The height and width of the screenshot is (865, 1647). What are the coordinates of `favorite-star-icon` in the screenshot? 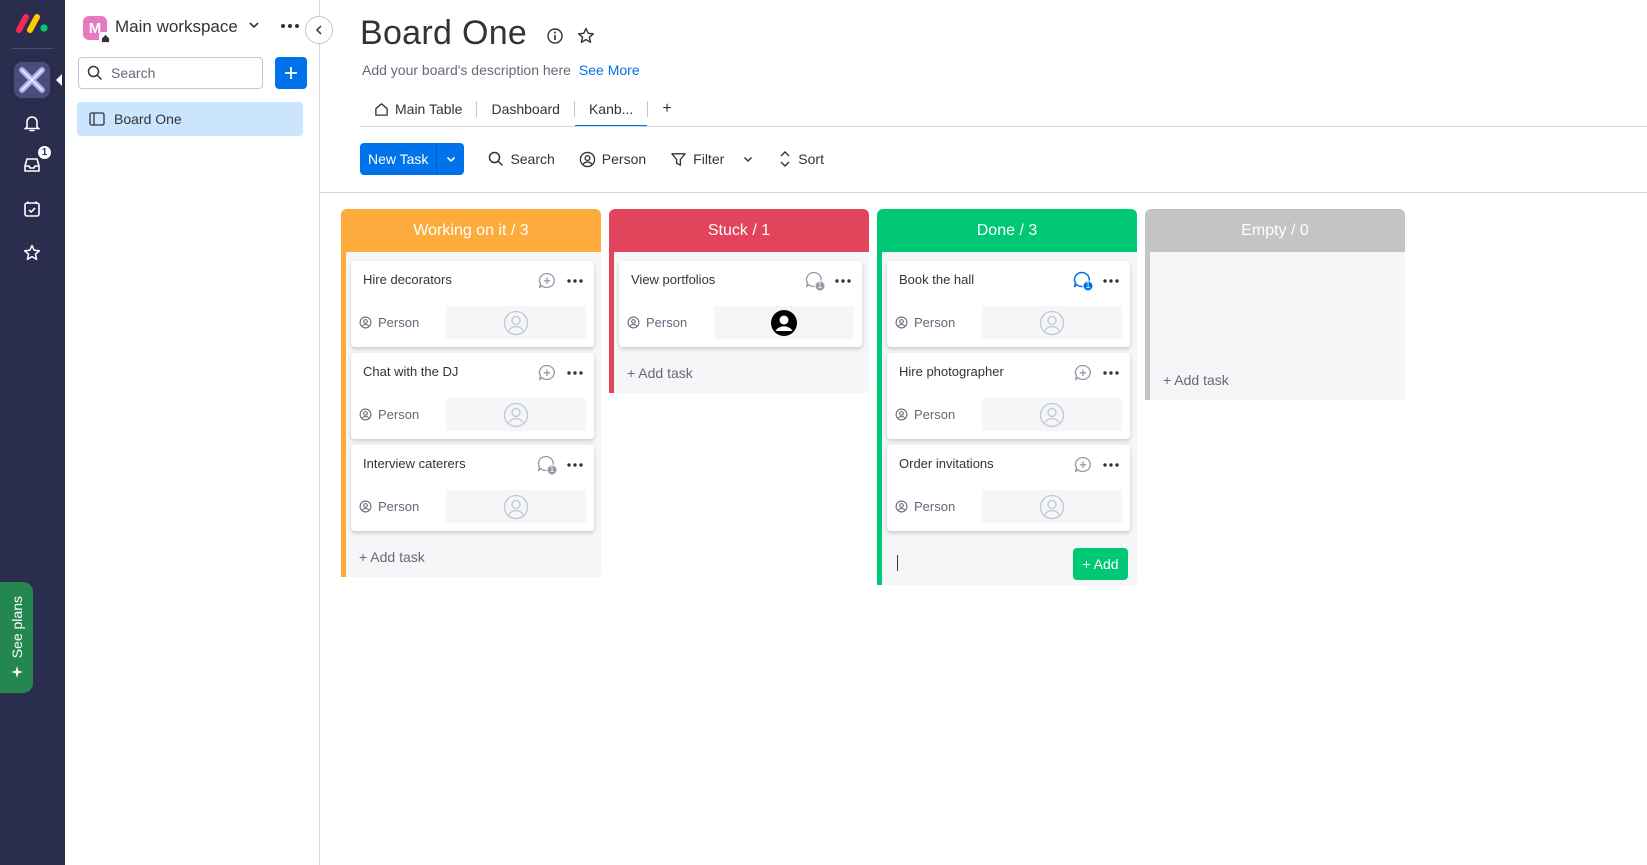 It's located at (586, 38).